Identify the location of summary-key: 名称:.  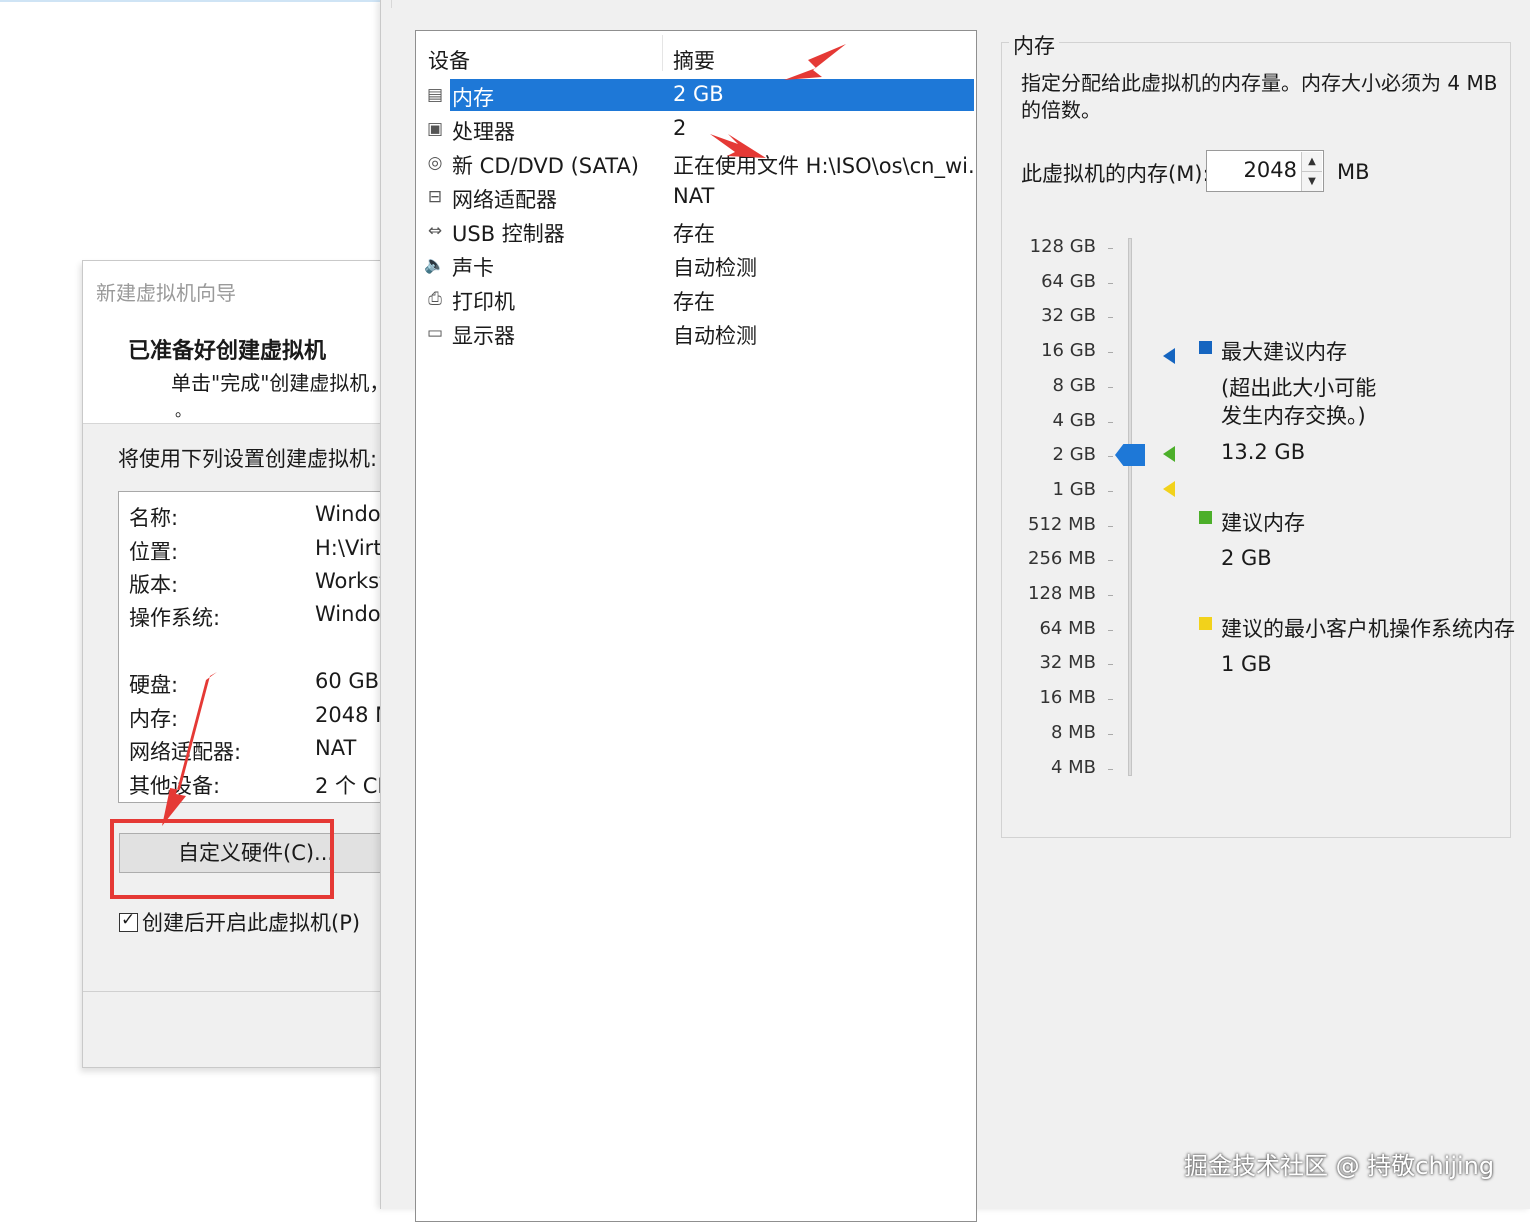
(154, 518).